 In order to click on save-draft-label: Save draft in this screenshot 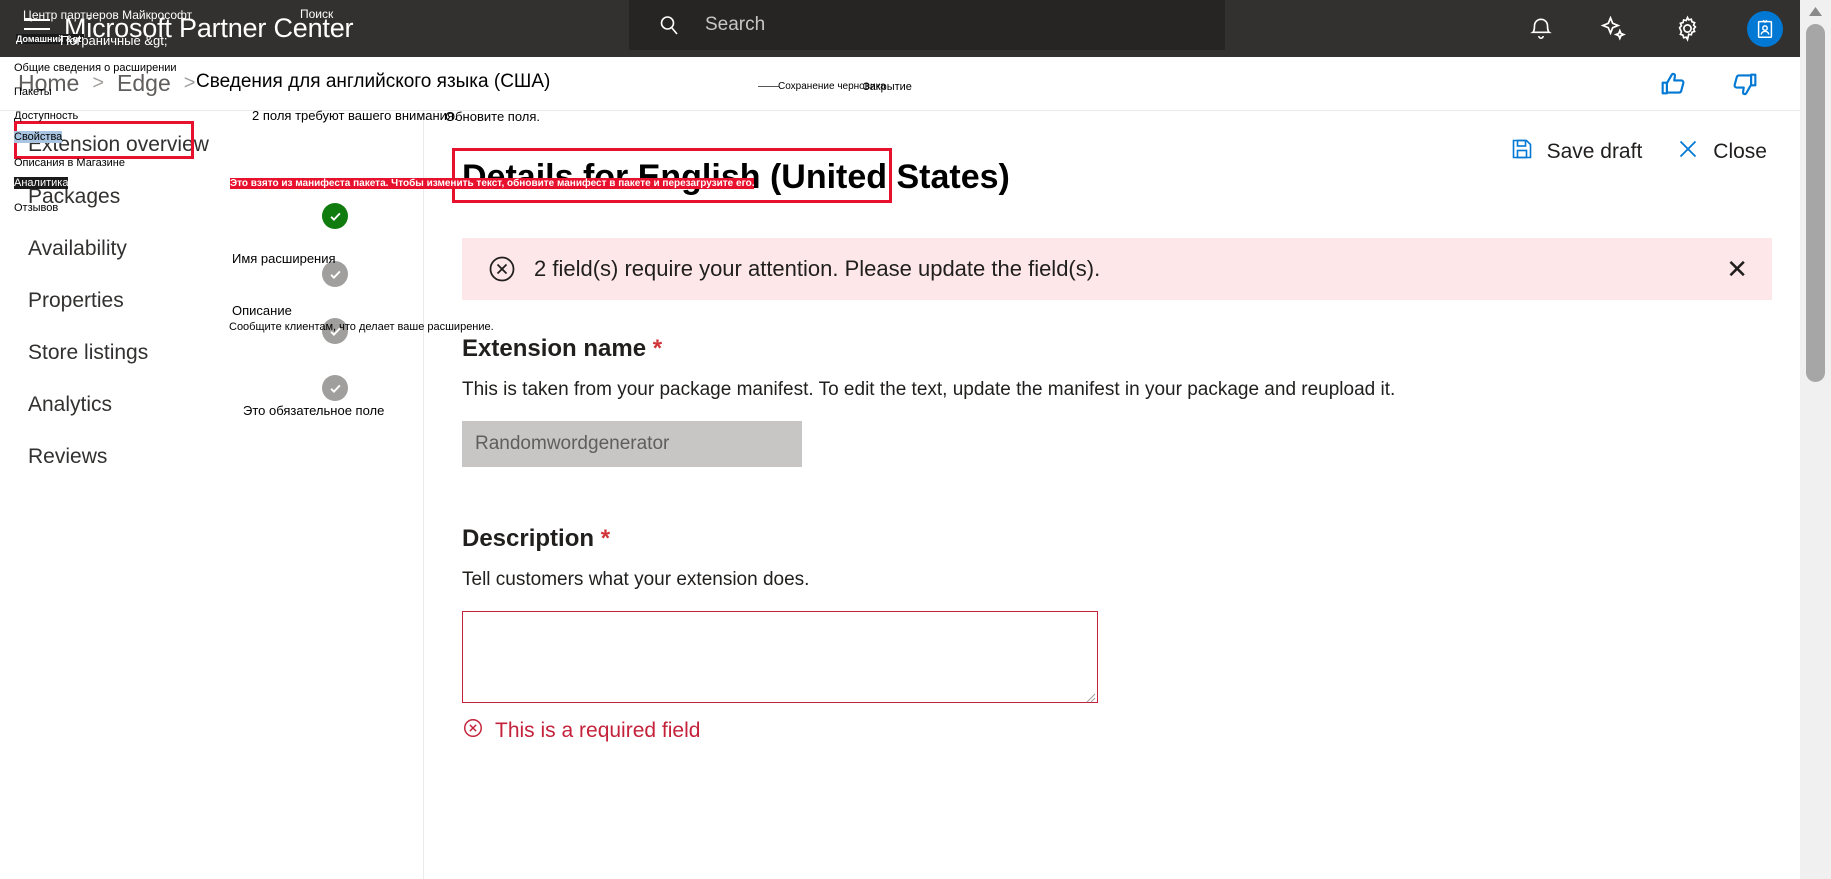, I will do `click(1594, 151)`.